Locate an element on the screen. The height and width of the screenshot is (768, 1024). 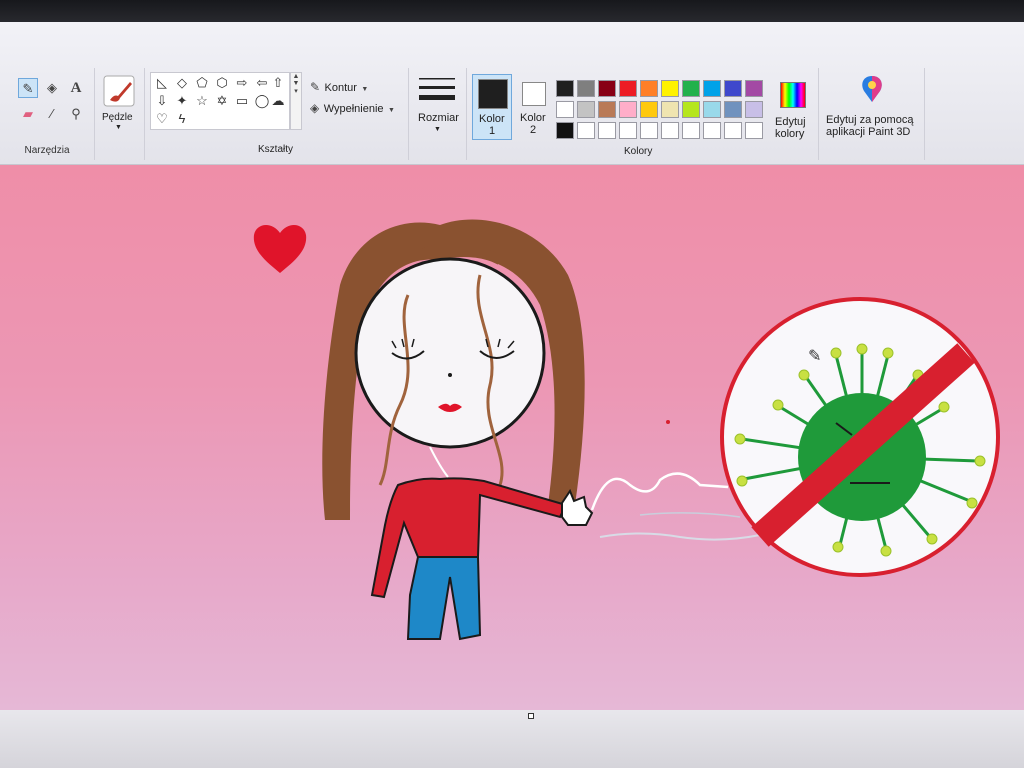
fill-icon: ◈ is located at coordinates (315, 108).